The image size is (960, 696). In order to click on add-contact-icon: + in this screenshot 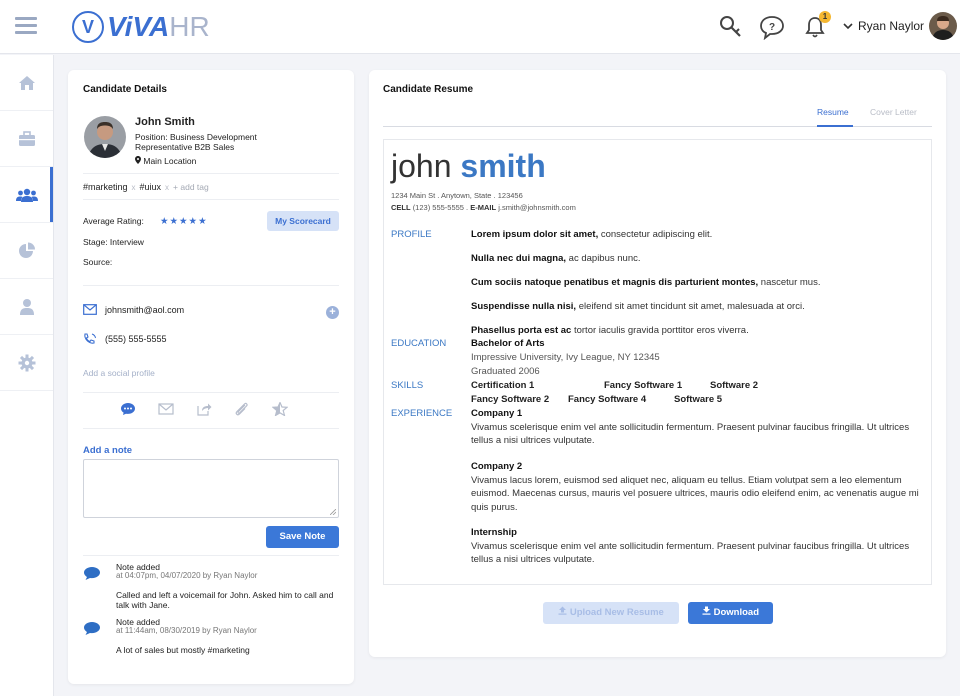, I will do `click(332, 312)`.